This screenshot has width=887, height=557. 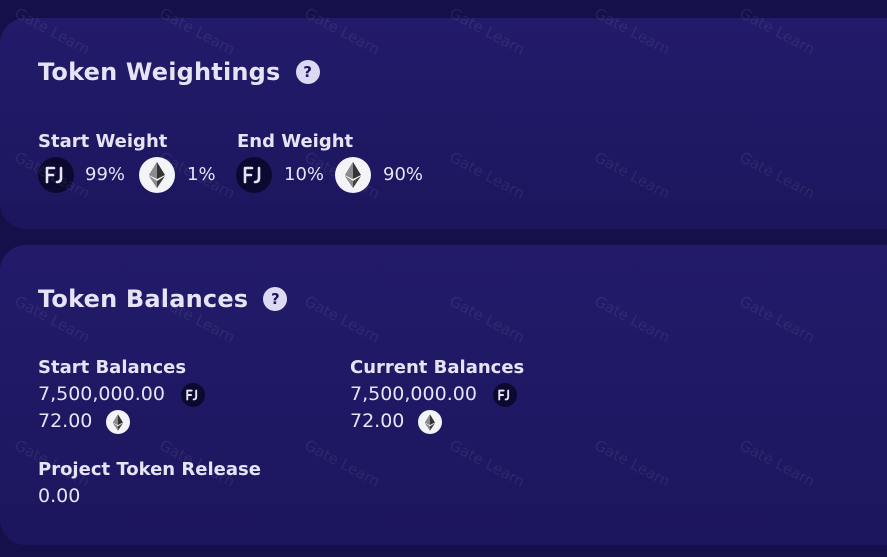 I want to click on end-project-weight: 10%, so click(x=304, y=174).